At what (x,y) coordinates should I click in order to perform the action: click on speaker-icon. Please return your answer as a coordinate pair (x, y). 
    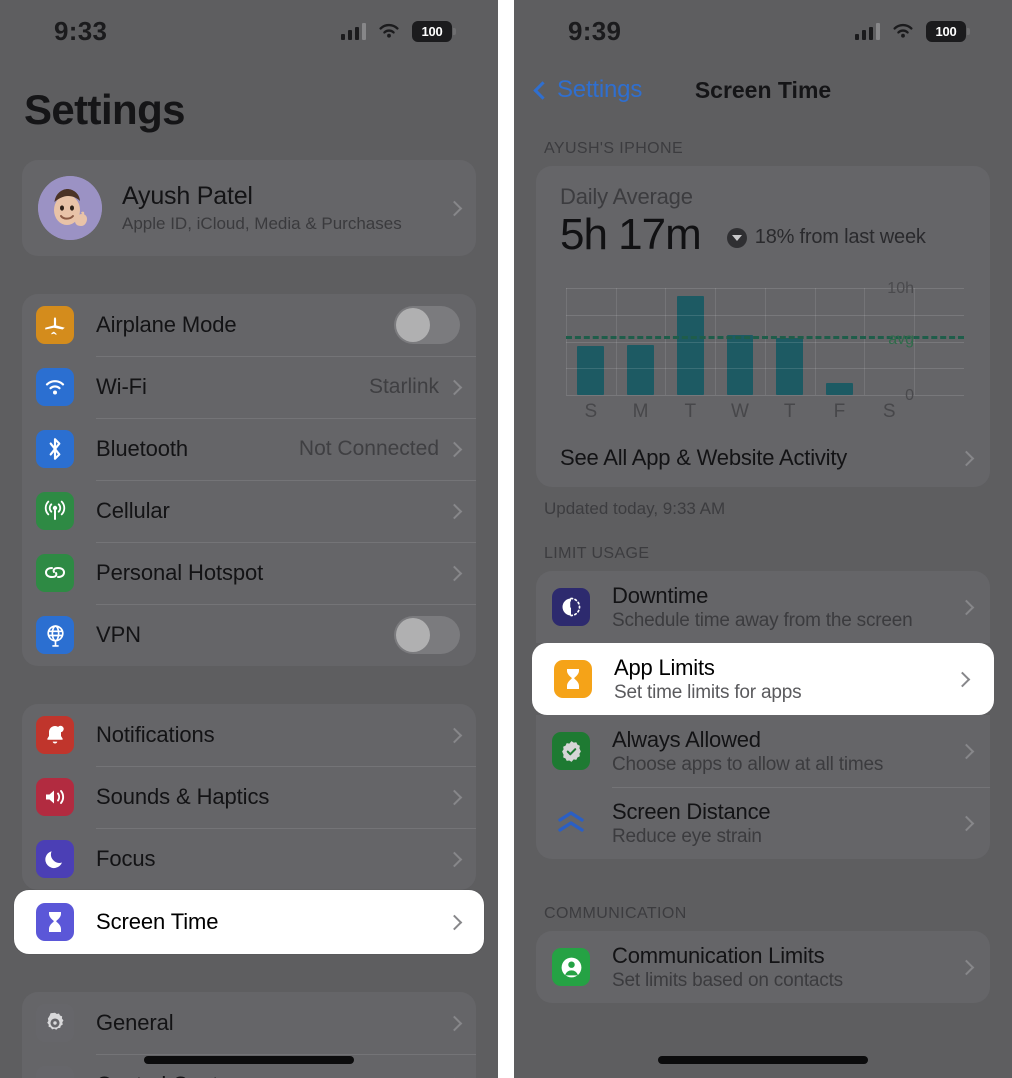
    Looking at the image, I should click on (55, 797).